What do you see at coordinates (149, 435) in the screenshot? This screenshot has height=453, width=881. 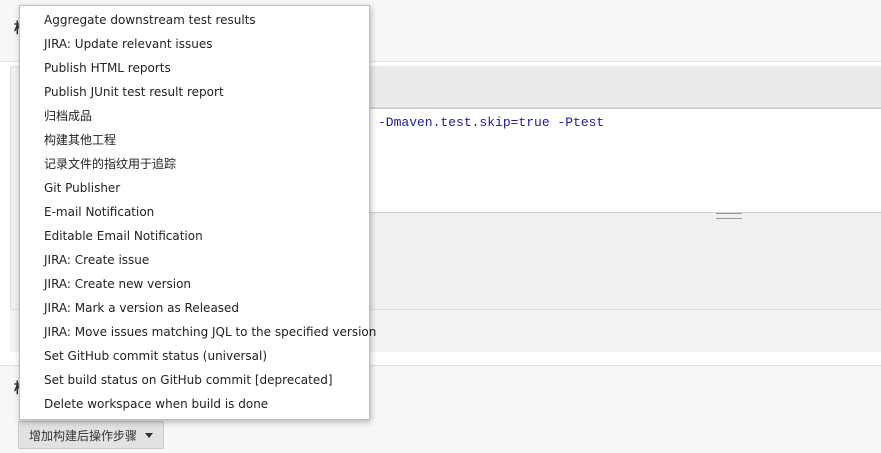 I see `caret-down-icon` at bounding box center [149, 435].